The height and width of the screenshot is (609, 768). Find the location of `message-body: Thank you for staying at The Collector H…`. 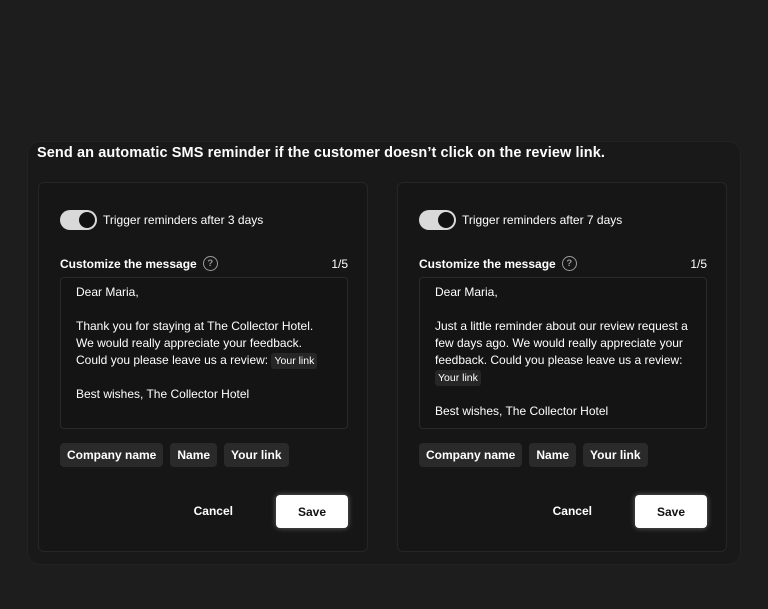

message-body: Thank you for staying at The Collector H… is located at coordinates (204, 343).